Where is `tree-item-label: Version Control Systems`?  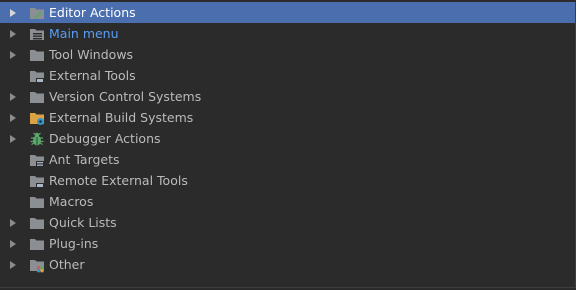 tree-item-label: Version Control Systems is located at coordinates (125, 96).